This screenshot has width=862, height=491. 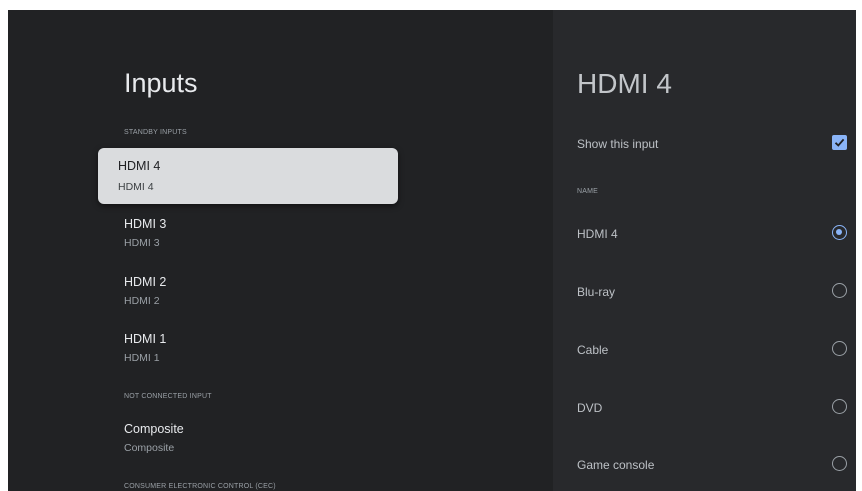 I want to click on name-option-label: DVD, so click(x=590, y=408).